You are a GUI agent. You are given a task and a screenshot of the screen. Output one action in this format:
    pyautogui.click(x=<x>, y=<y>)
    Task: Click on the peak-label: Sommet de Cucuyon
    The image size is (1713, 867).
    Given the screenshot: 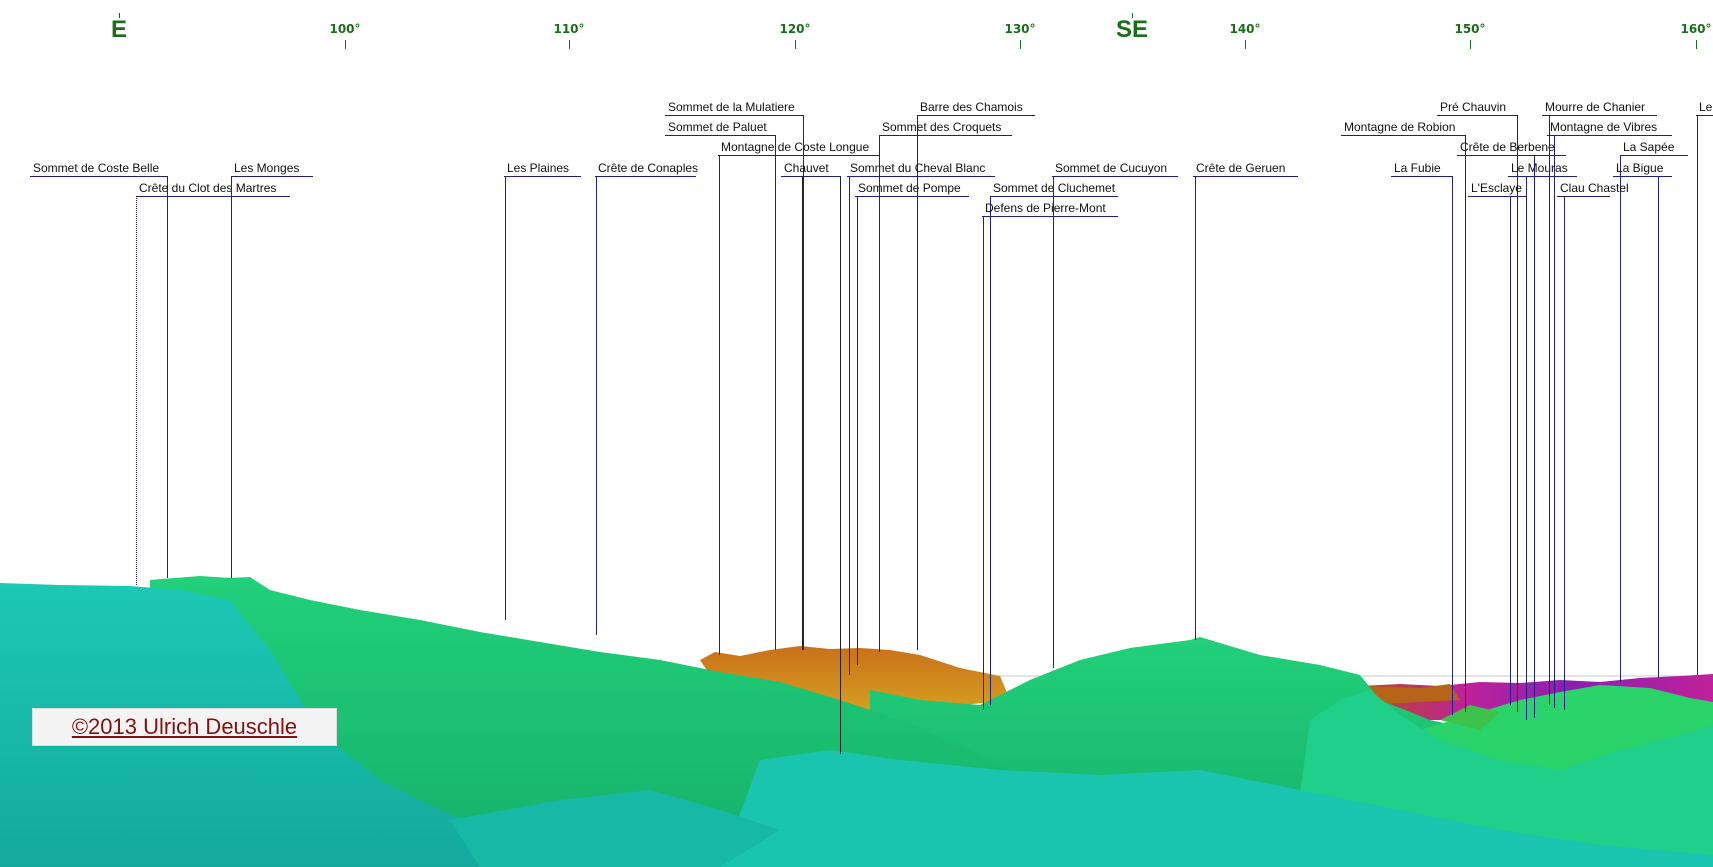 What is the action you would take?
    pyautogui.click(x=1111, y=168)
    